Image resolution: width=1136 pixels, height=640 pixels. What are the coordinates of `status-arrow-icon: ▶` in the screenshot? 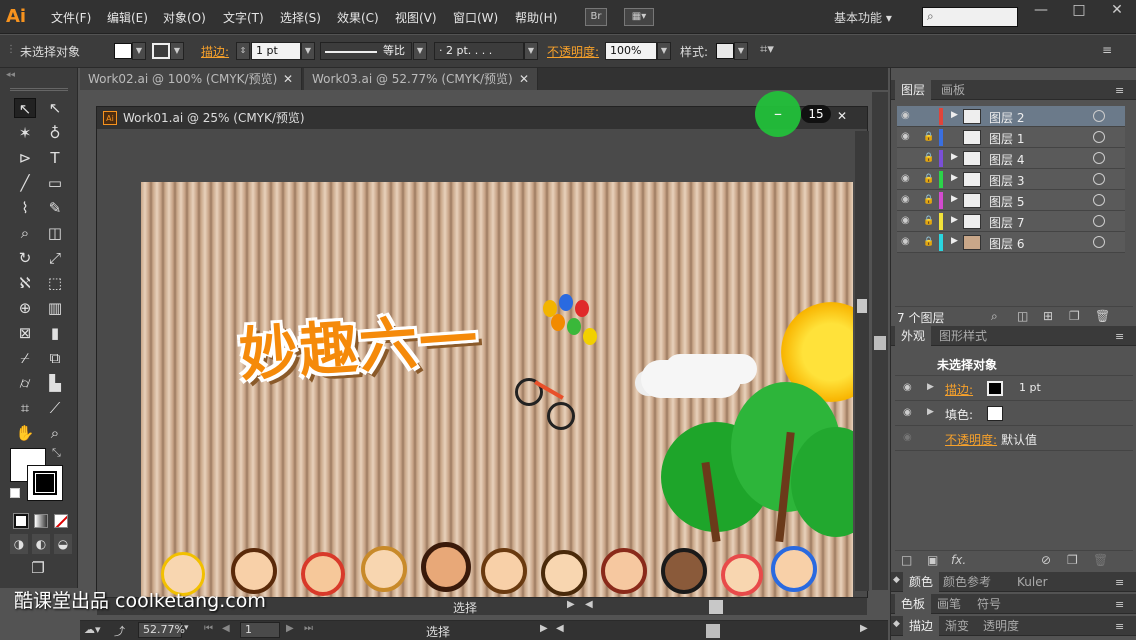 It's located at (544, 628).